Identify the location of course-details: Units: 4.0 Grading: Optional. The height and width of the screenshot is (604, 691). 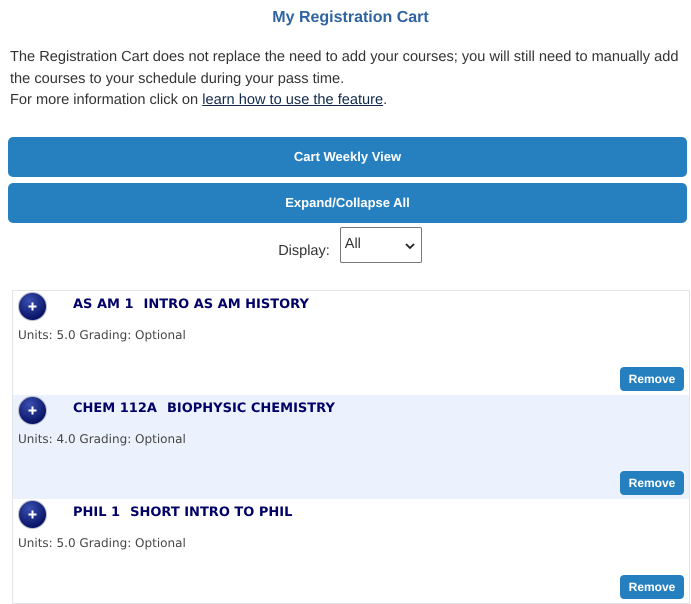
(102, 438).